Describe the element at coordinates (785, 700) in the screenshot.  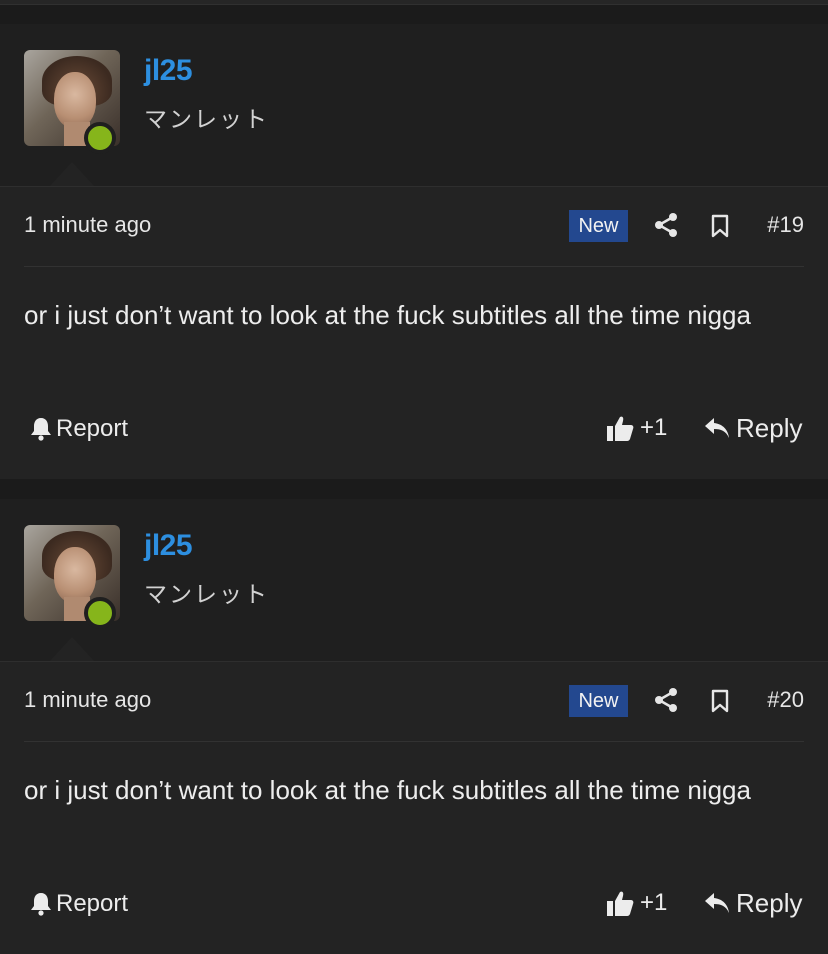
I see `post-number-link: #20` at that location.